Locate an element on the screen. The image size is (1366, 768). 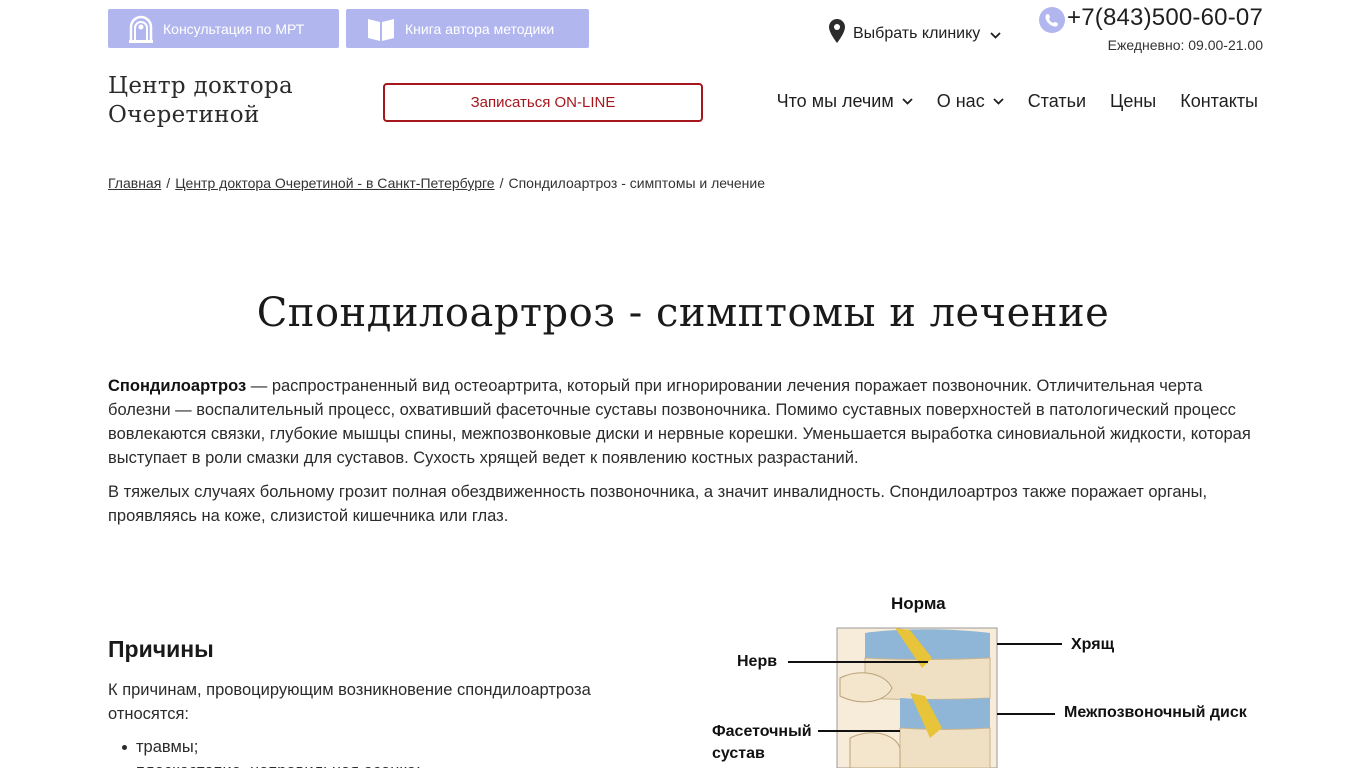
logo-line-2: Очеретиной is located at coordinates (184, 115).